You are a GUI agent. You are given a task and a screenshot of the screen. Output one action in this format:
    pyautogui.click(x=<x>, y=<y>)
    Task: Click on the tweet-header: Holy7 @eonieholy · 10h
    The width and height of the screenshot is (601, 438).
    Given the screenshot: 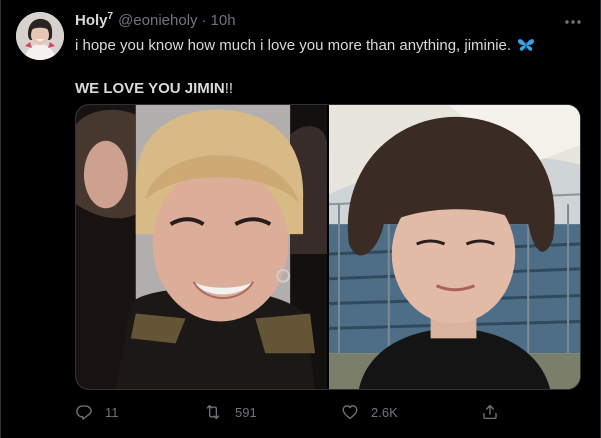 What is the action you would take?
    pyautogui.click(x=155, y=21)
    